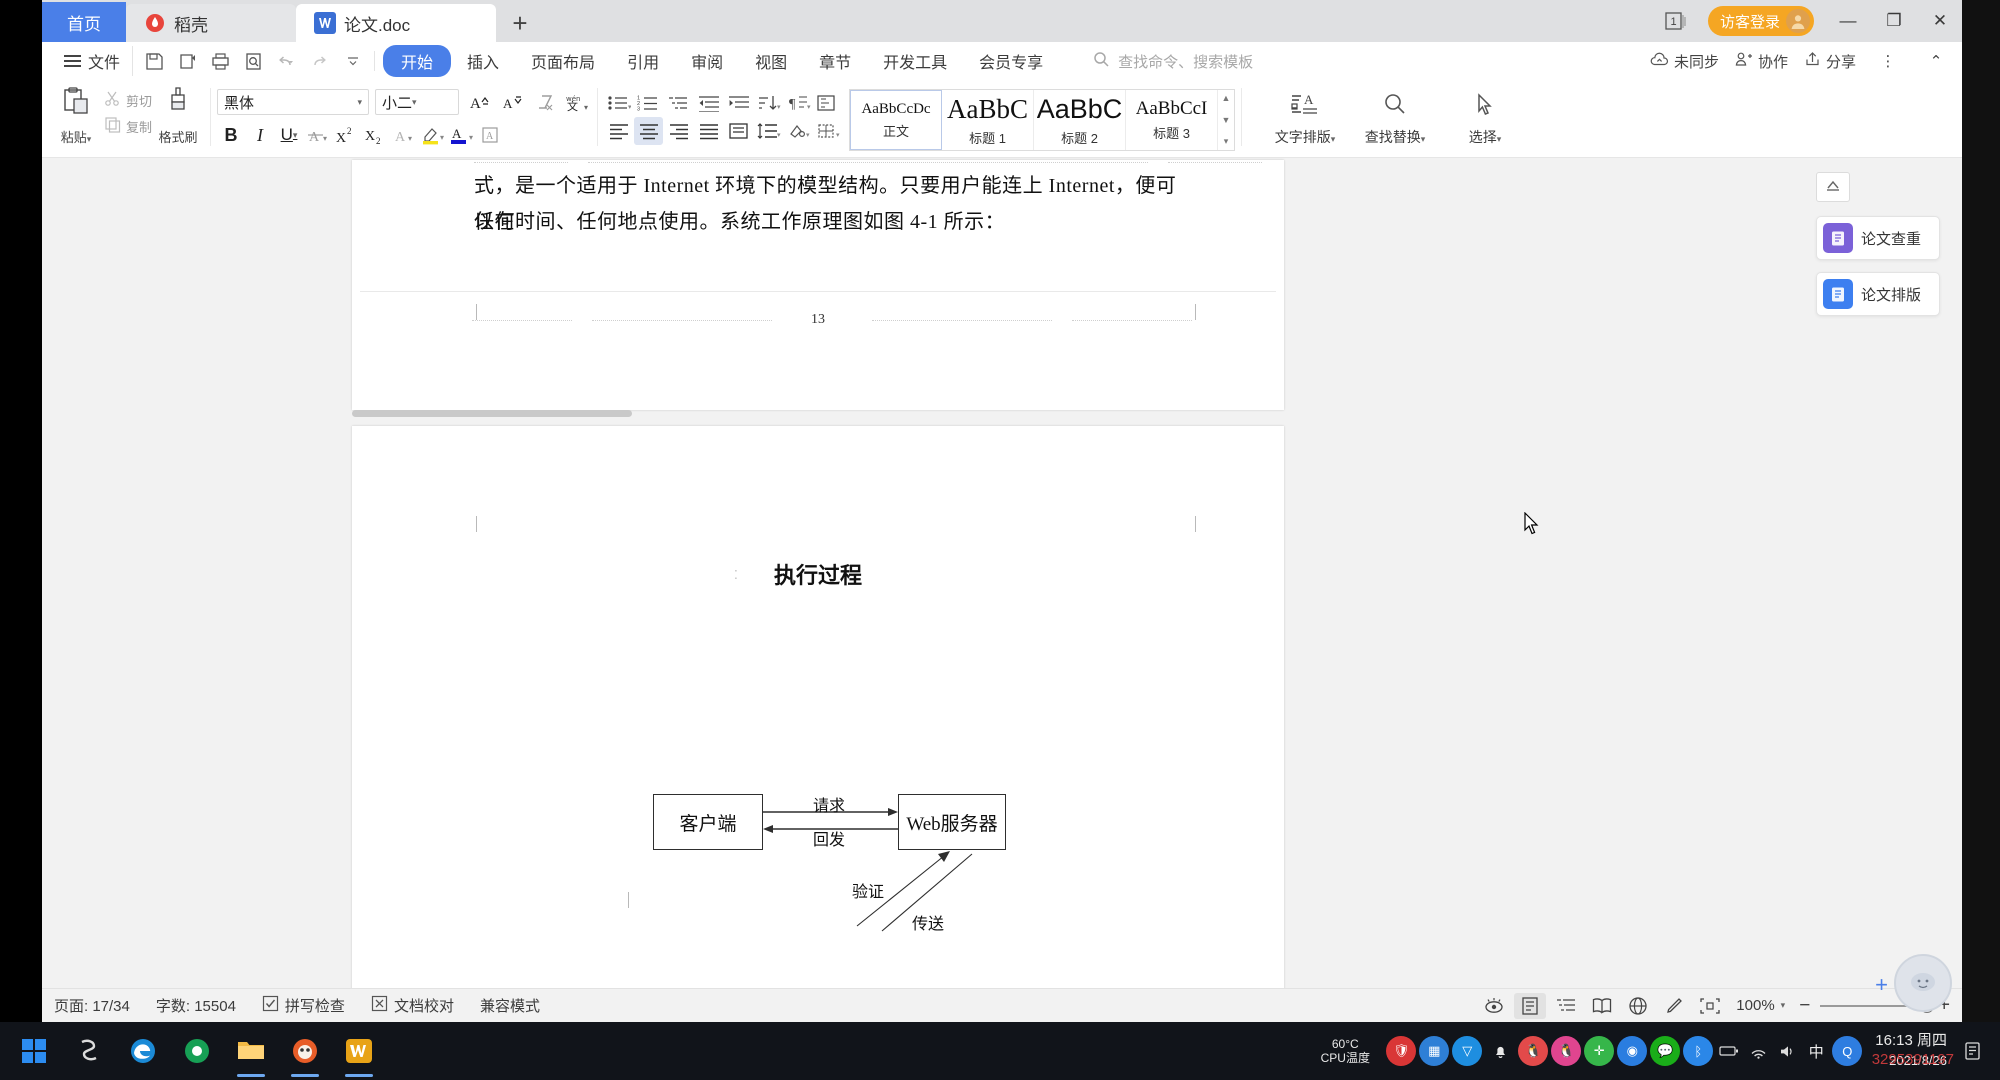 The image size is (2000, 1080). What do you see at coordinates (1761, 61) in the screenshot?
I see `collaborate-button: 协作` at bounding box center [1761, 61].